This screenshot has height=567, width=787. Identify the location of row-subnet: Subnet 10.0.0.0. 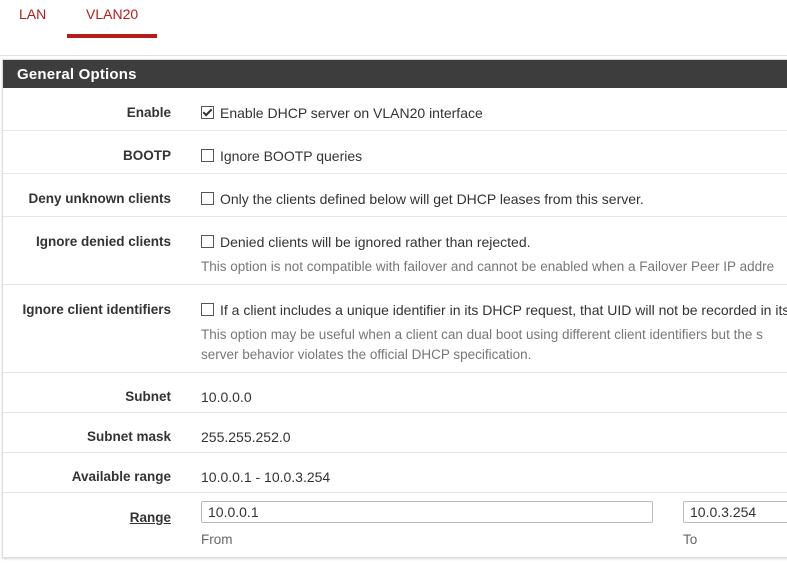
(395, 393).